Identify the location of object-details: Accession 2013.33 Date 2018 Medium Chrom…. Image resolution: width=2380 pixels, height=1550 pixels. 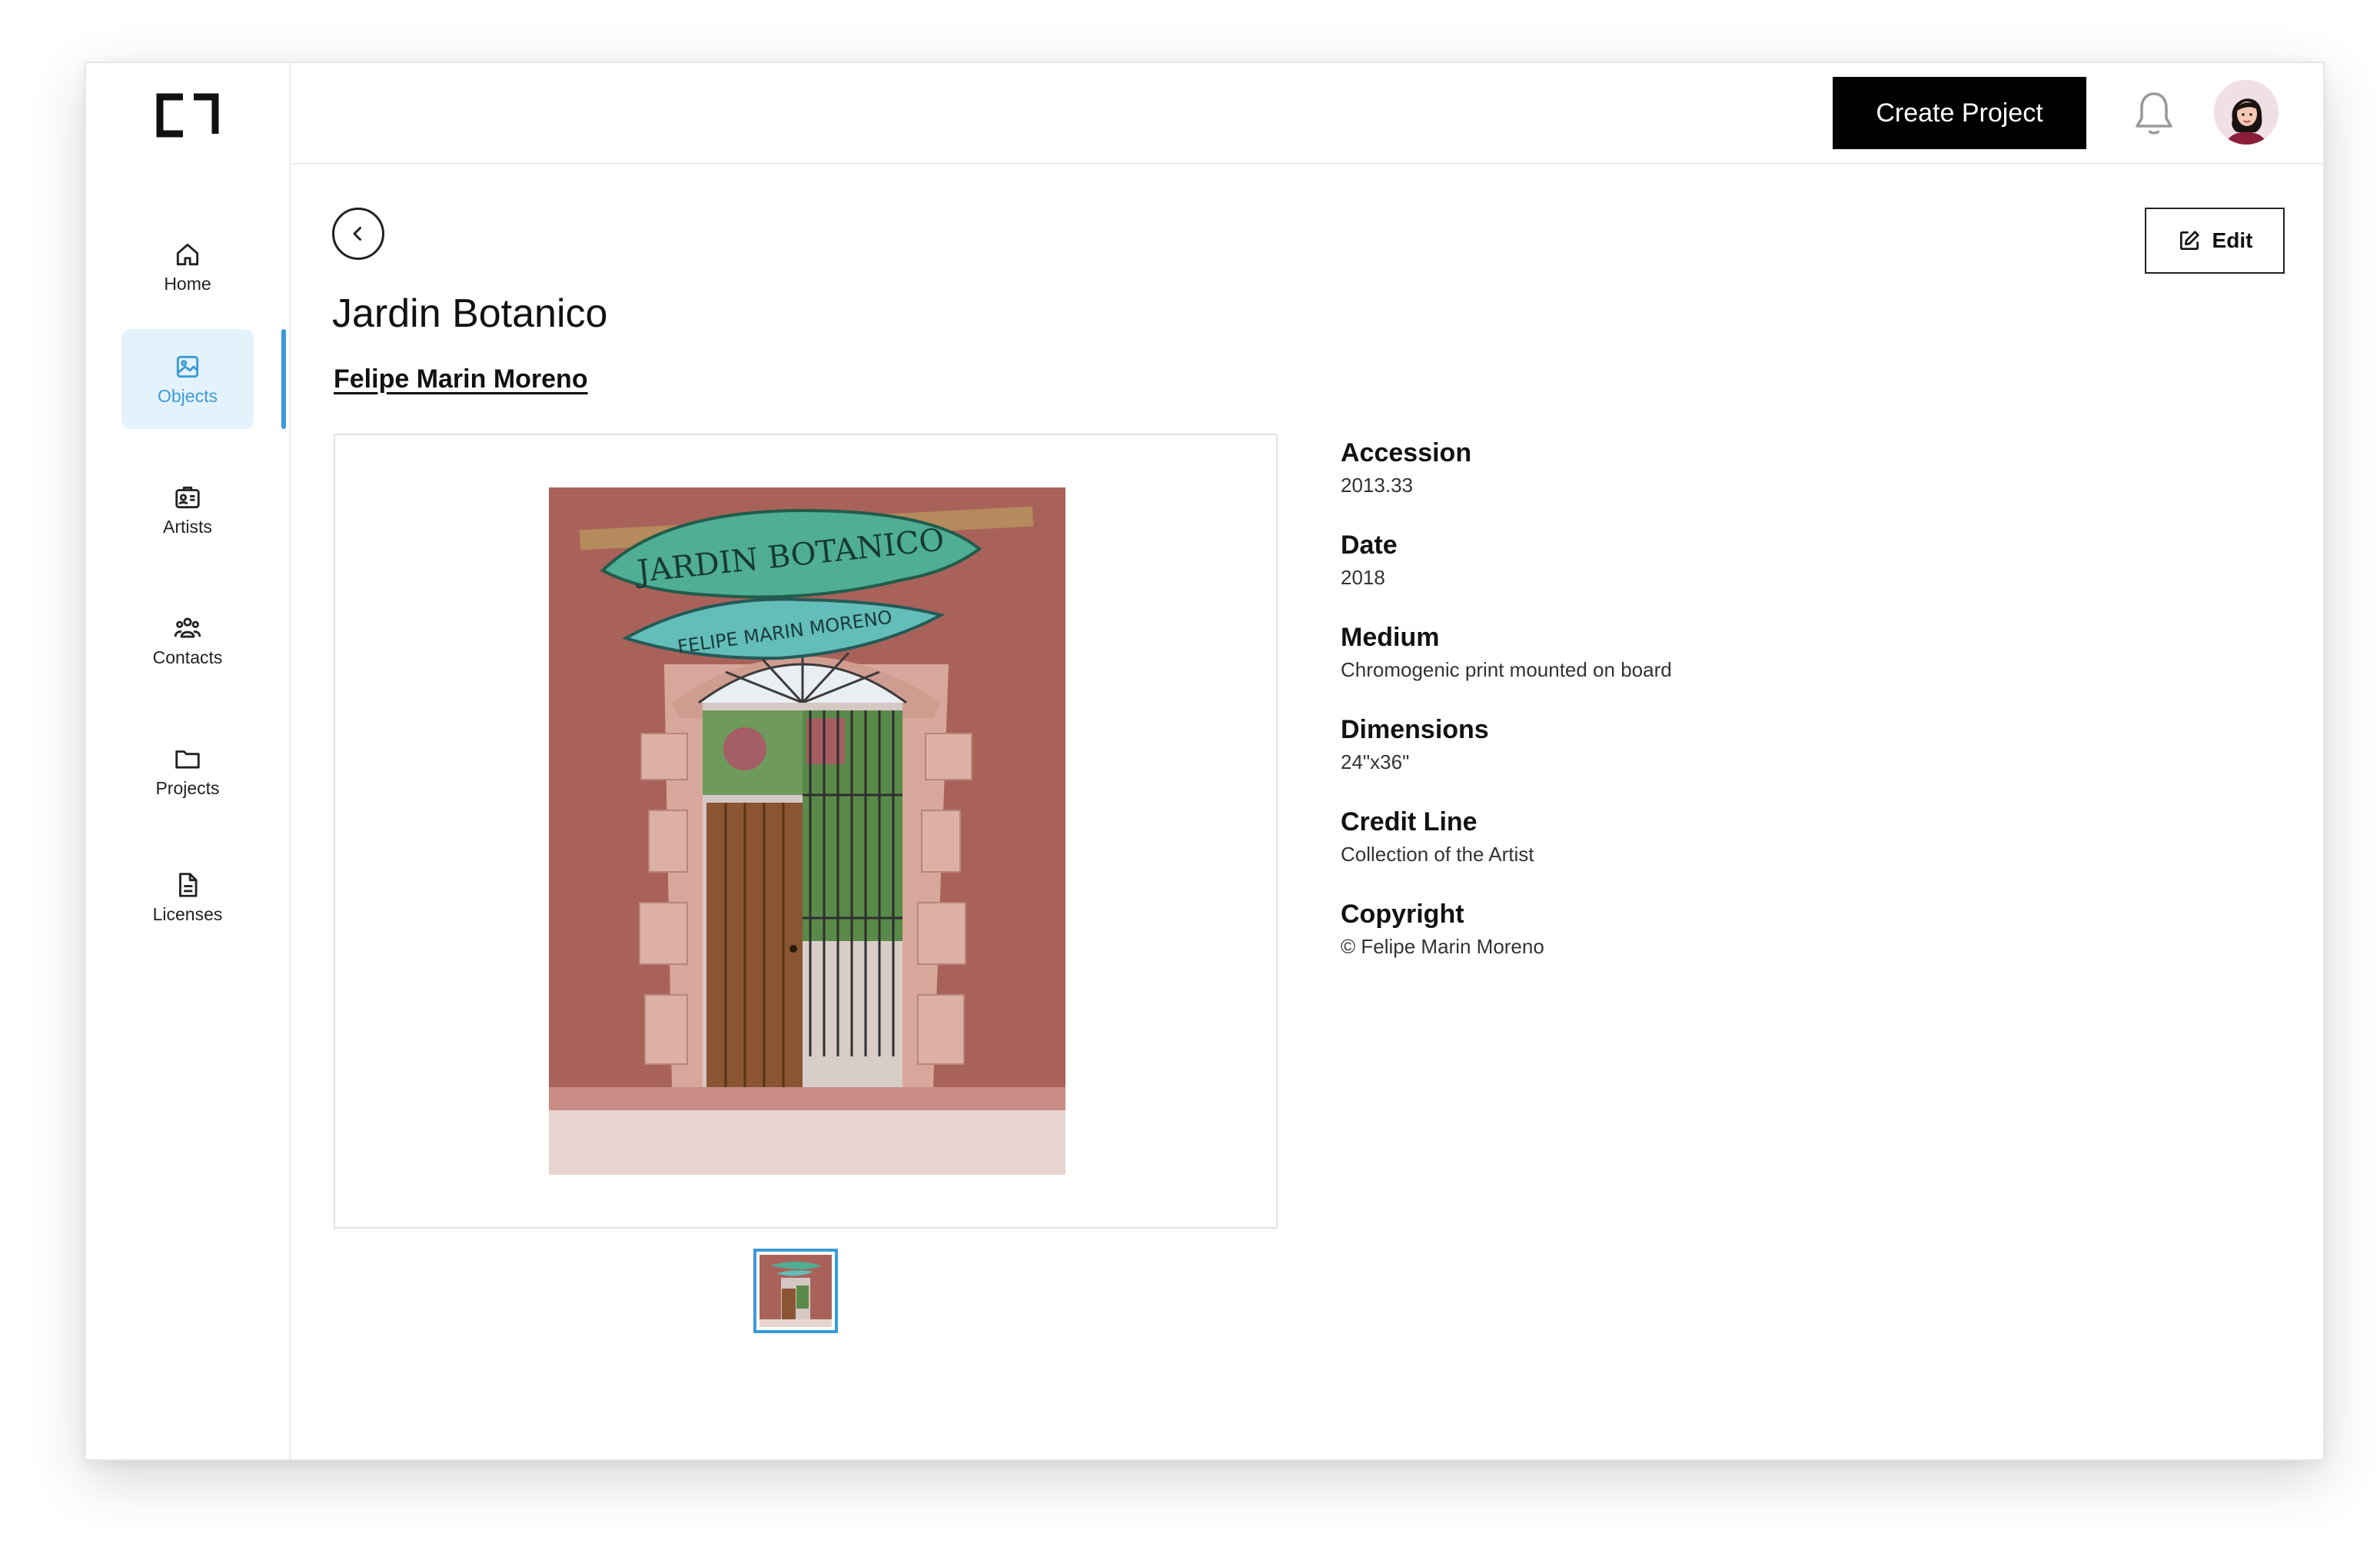
(1687, 712).